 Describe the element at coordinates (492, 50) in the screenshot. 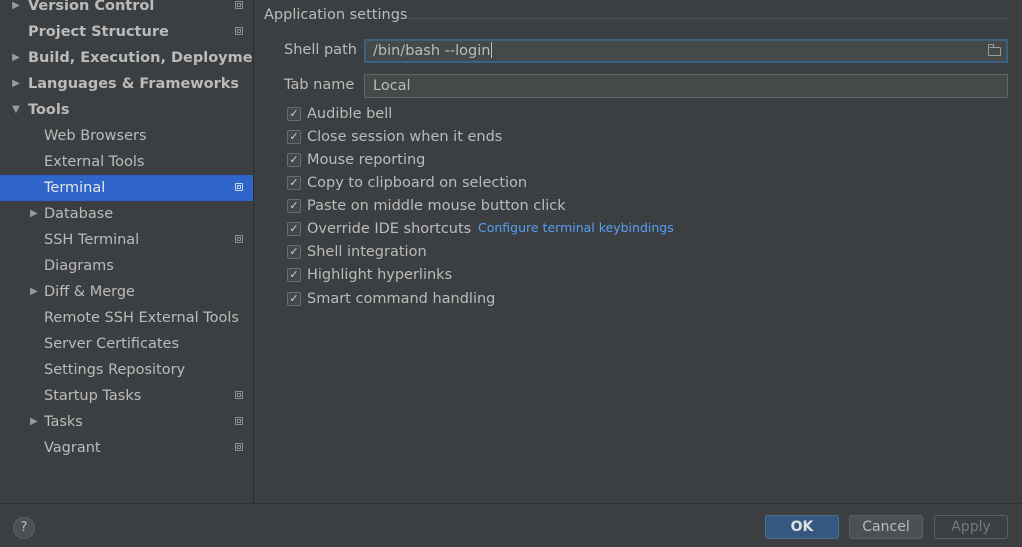

I see `text-caret` at that location.